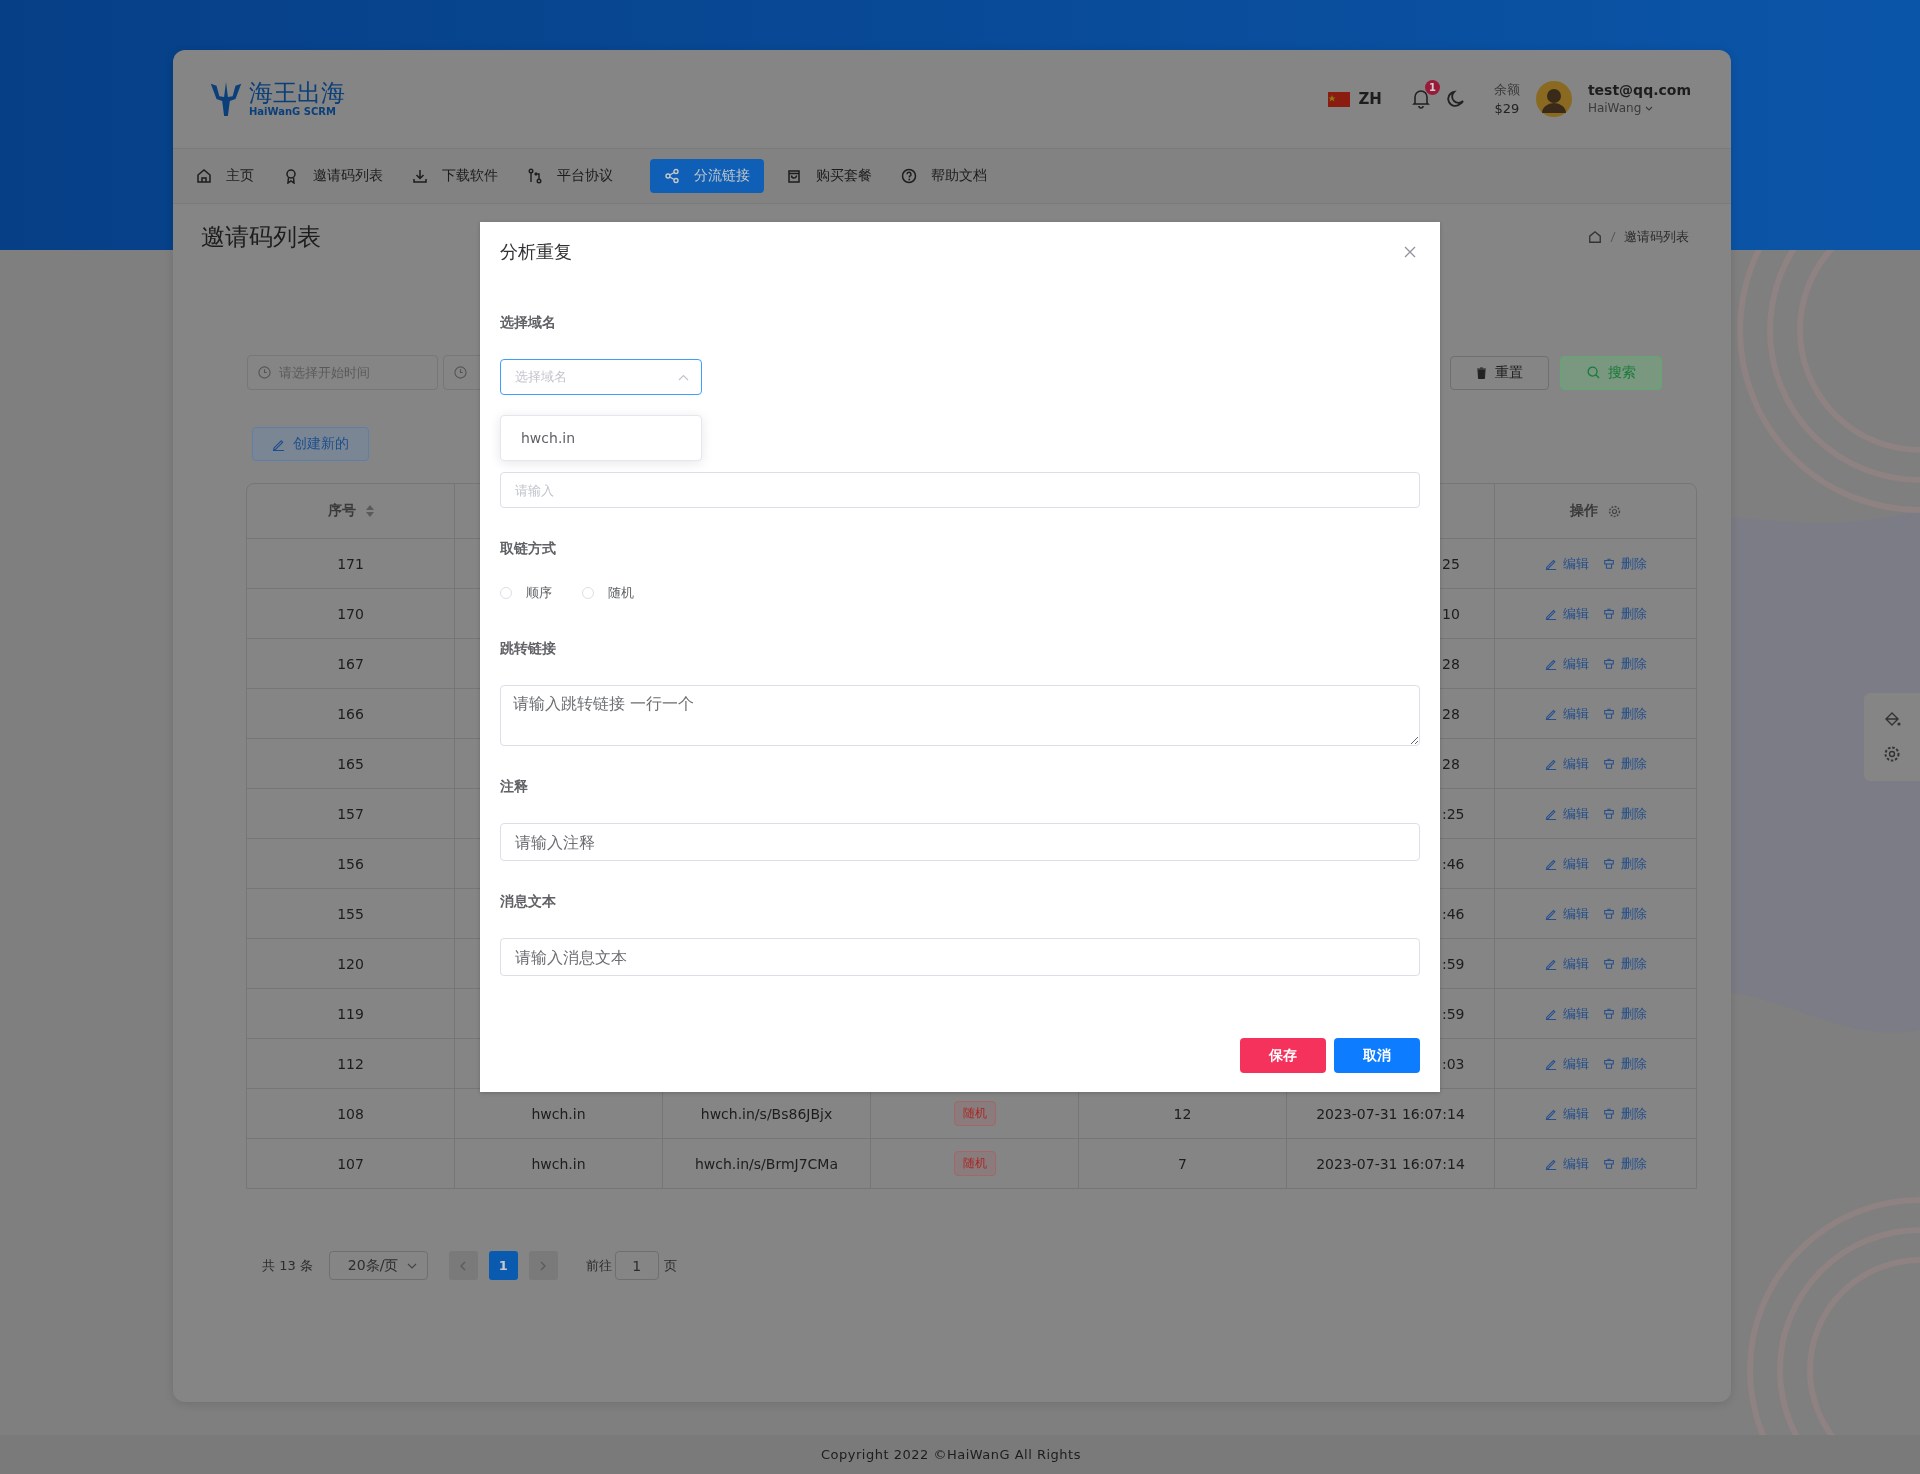 The height and width of the screenshot is (1474, 1920). I want to click on nav-item: 下载软件, so click(462, 176).